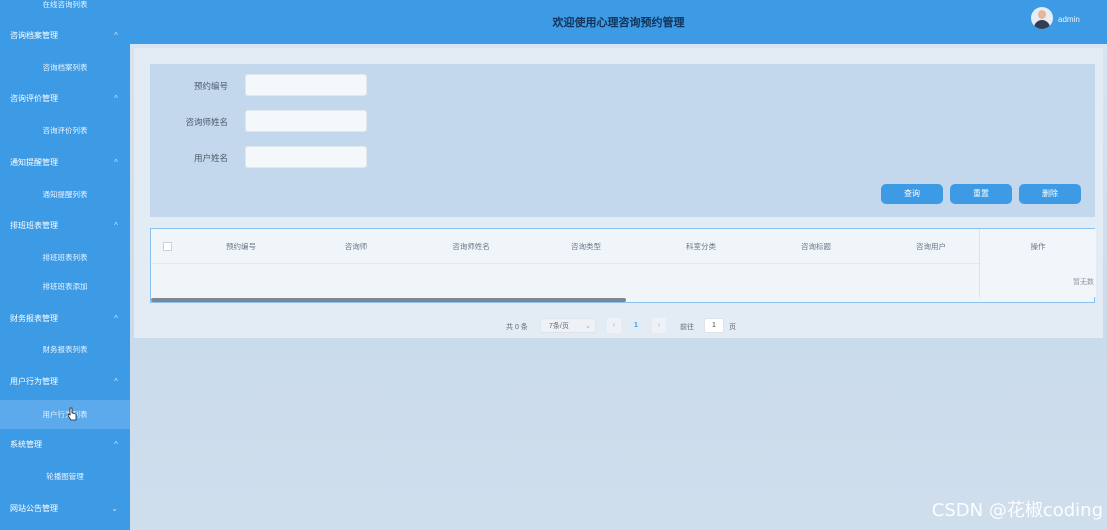 The height and width of the screenshot is (530, 1107). What do you see at coordinates (1038, 246) in the screenshot?
I see `operation-header: 操作` at bounding box center [1038, 246].